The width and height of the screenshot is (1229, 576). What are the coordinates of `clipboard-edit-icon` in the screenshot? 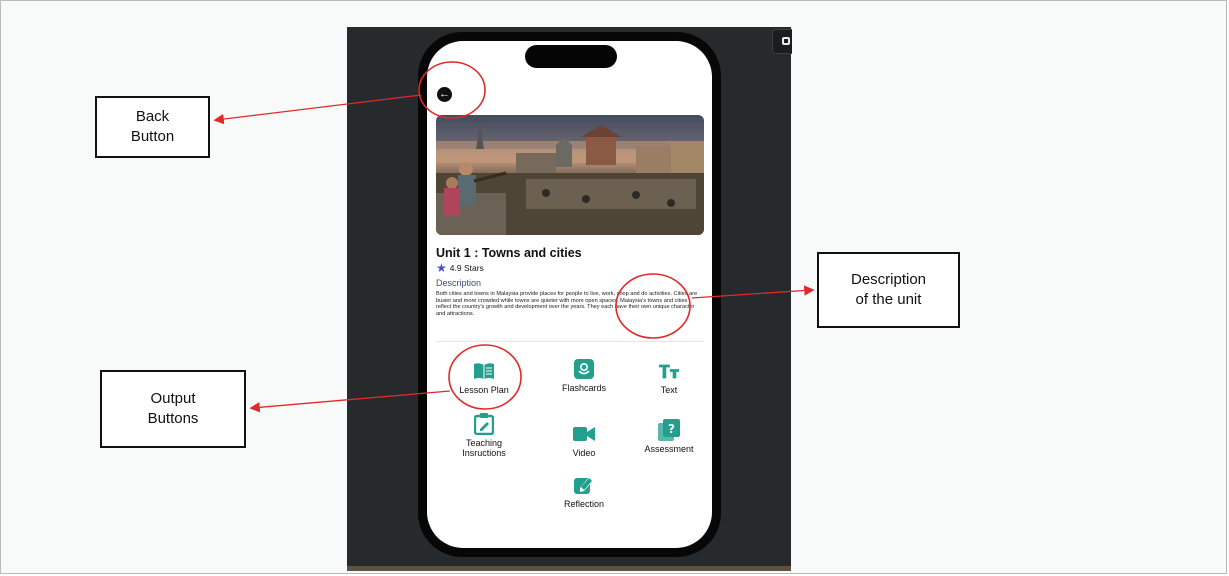 It's located at (484, 424).